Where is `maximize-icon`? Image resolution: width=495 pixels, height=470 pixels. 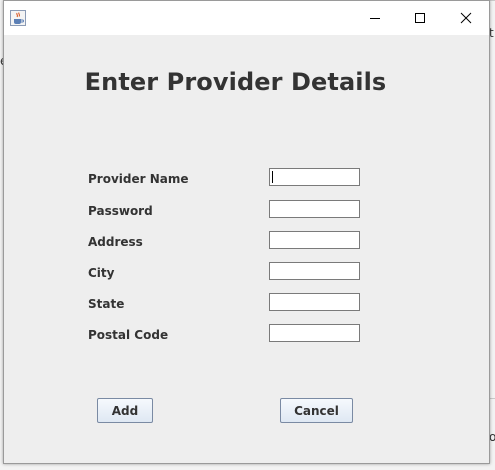 maximize-icon is located at coordinates (420, 18).